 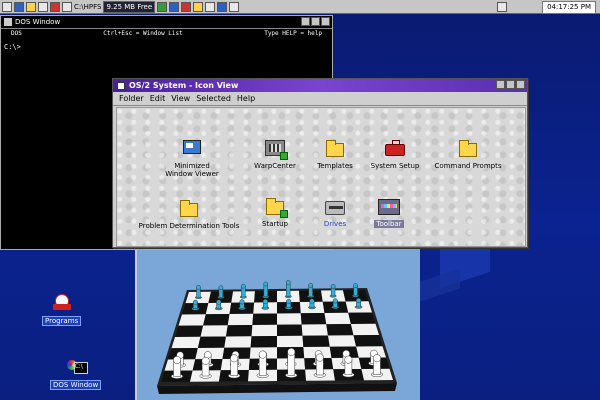 I want to click on dos-hint-right: Type HELP = help, so click(x=293, y=33).